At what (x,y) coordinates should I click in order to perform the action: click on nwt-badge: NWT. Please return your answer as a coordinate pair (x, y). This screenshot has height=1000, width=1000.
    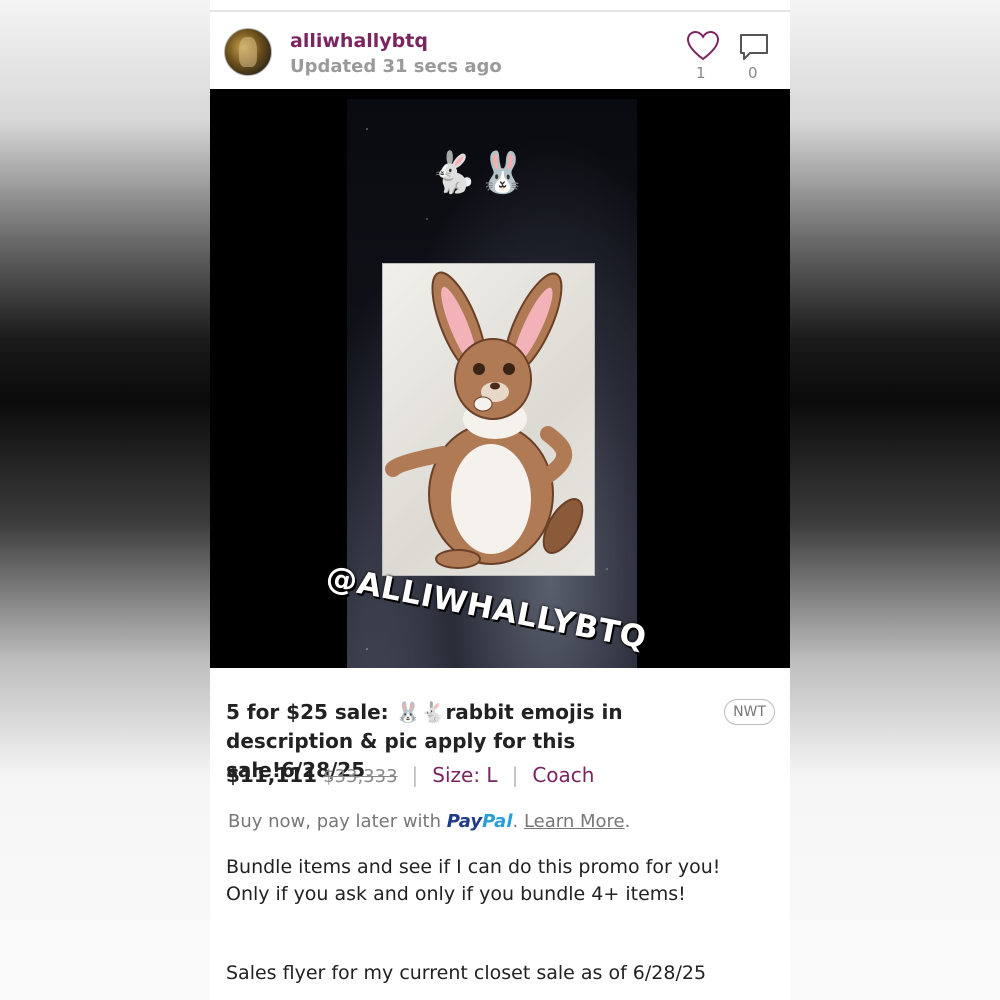
    Looking at the image, I should click on (749, 712).